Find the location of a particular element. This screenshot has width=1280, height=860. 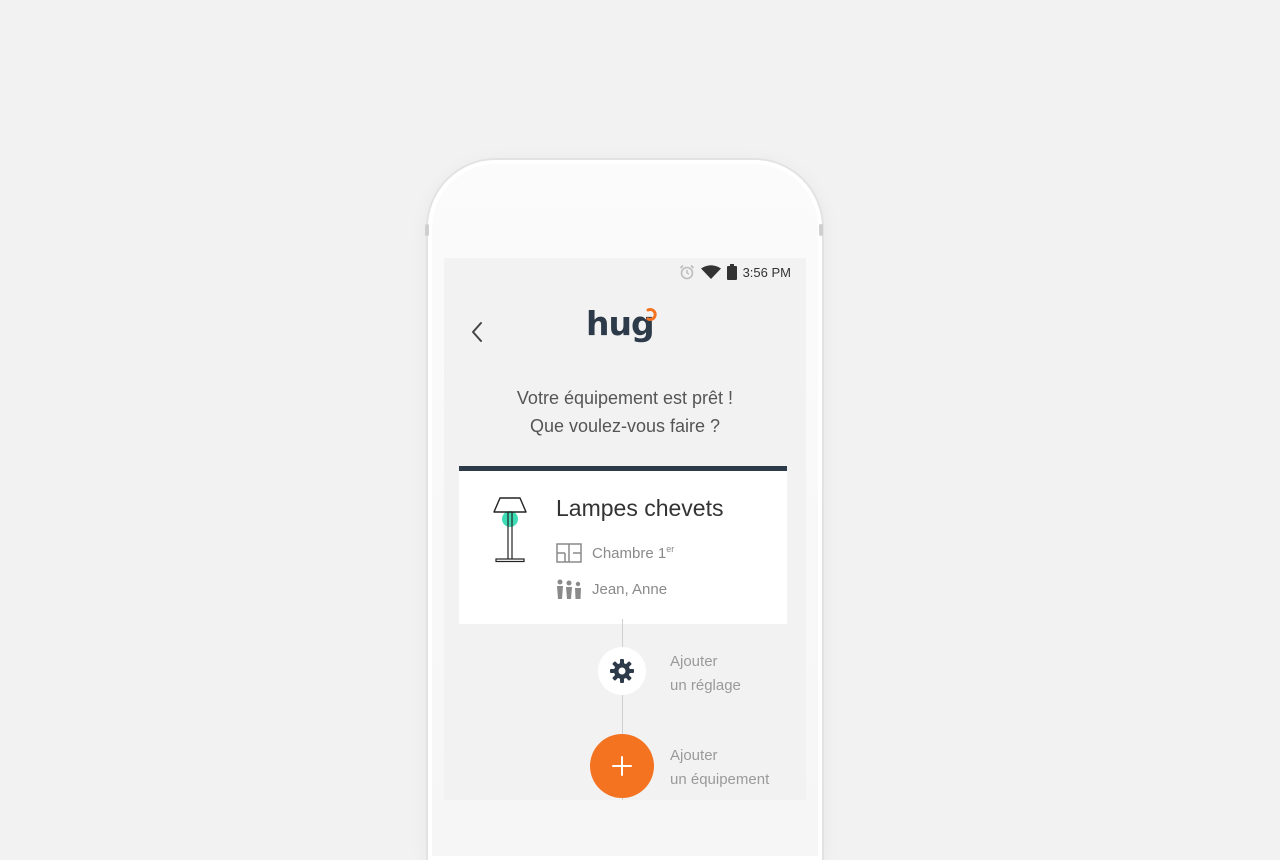

add-device-button is located at coordinates (622, 766).